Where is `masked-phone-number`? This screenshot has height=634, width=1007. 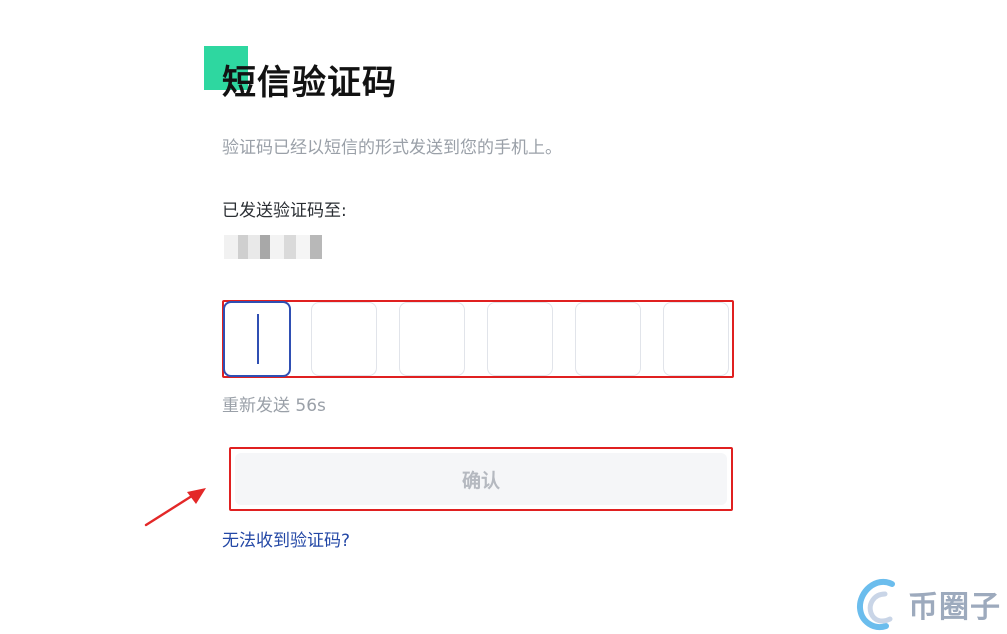
masked-phone-number is located at coordinates (273, 247).